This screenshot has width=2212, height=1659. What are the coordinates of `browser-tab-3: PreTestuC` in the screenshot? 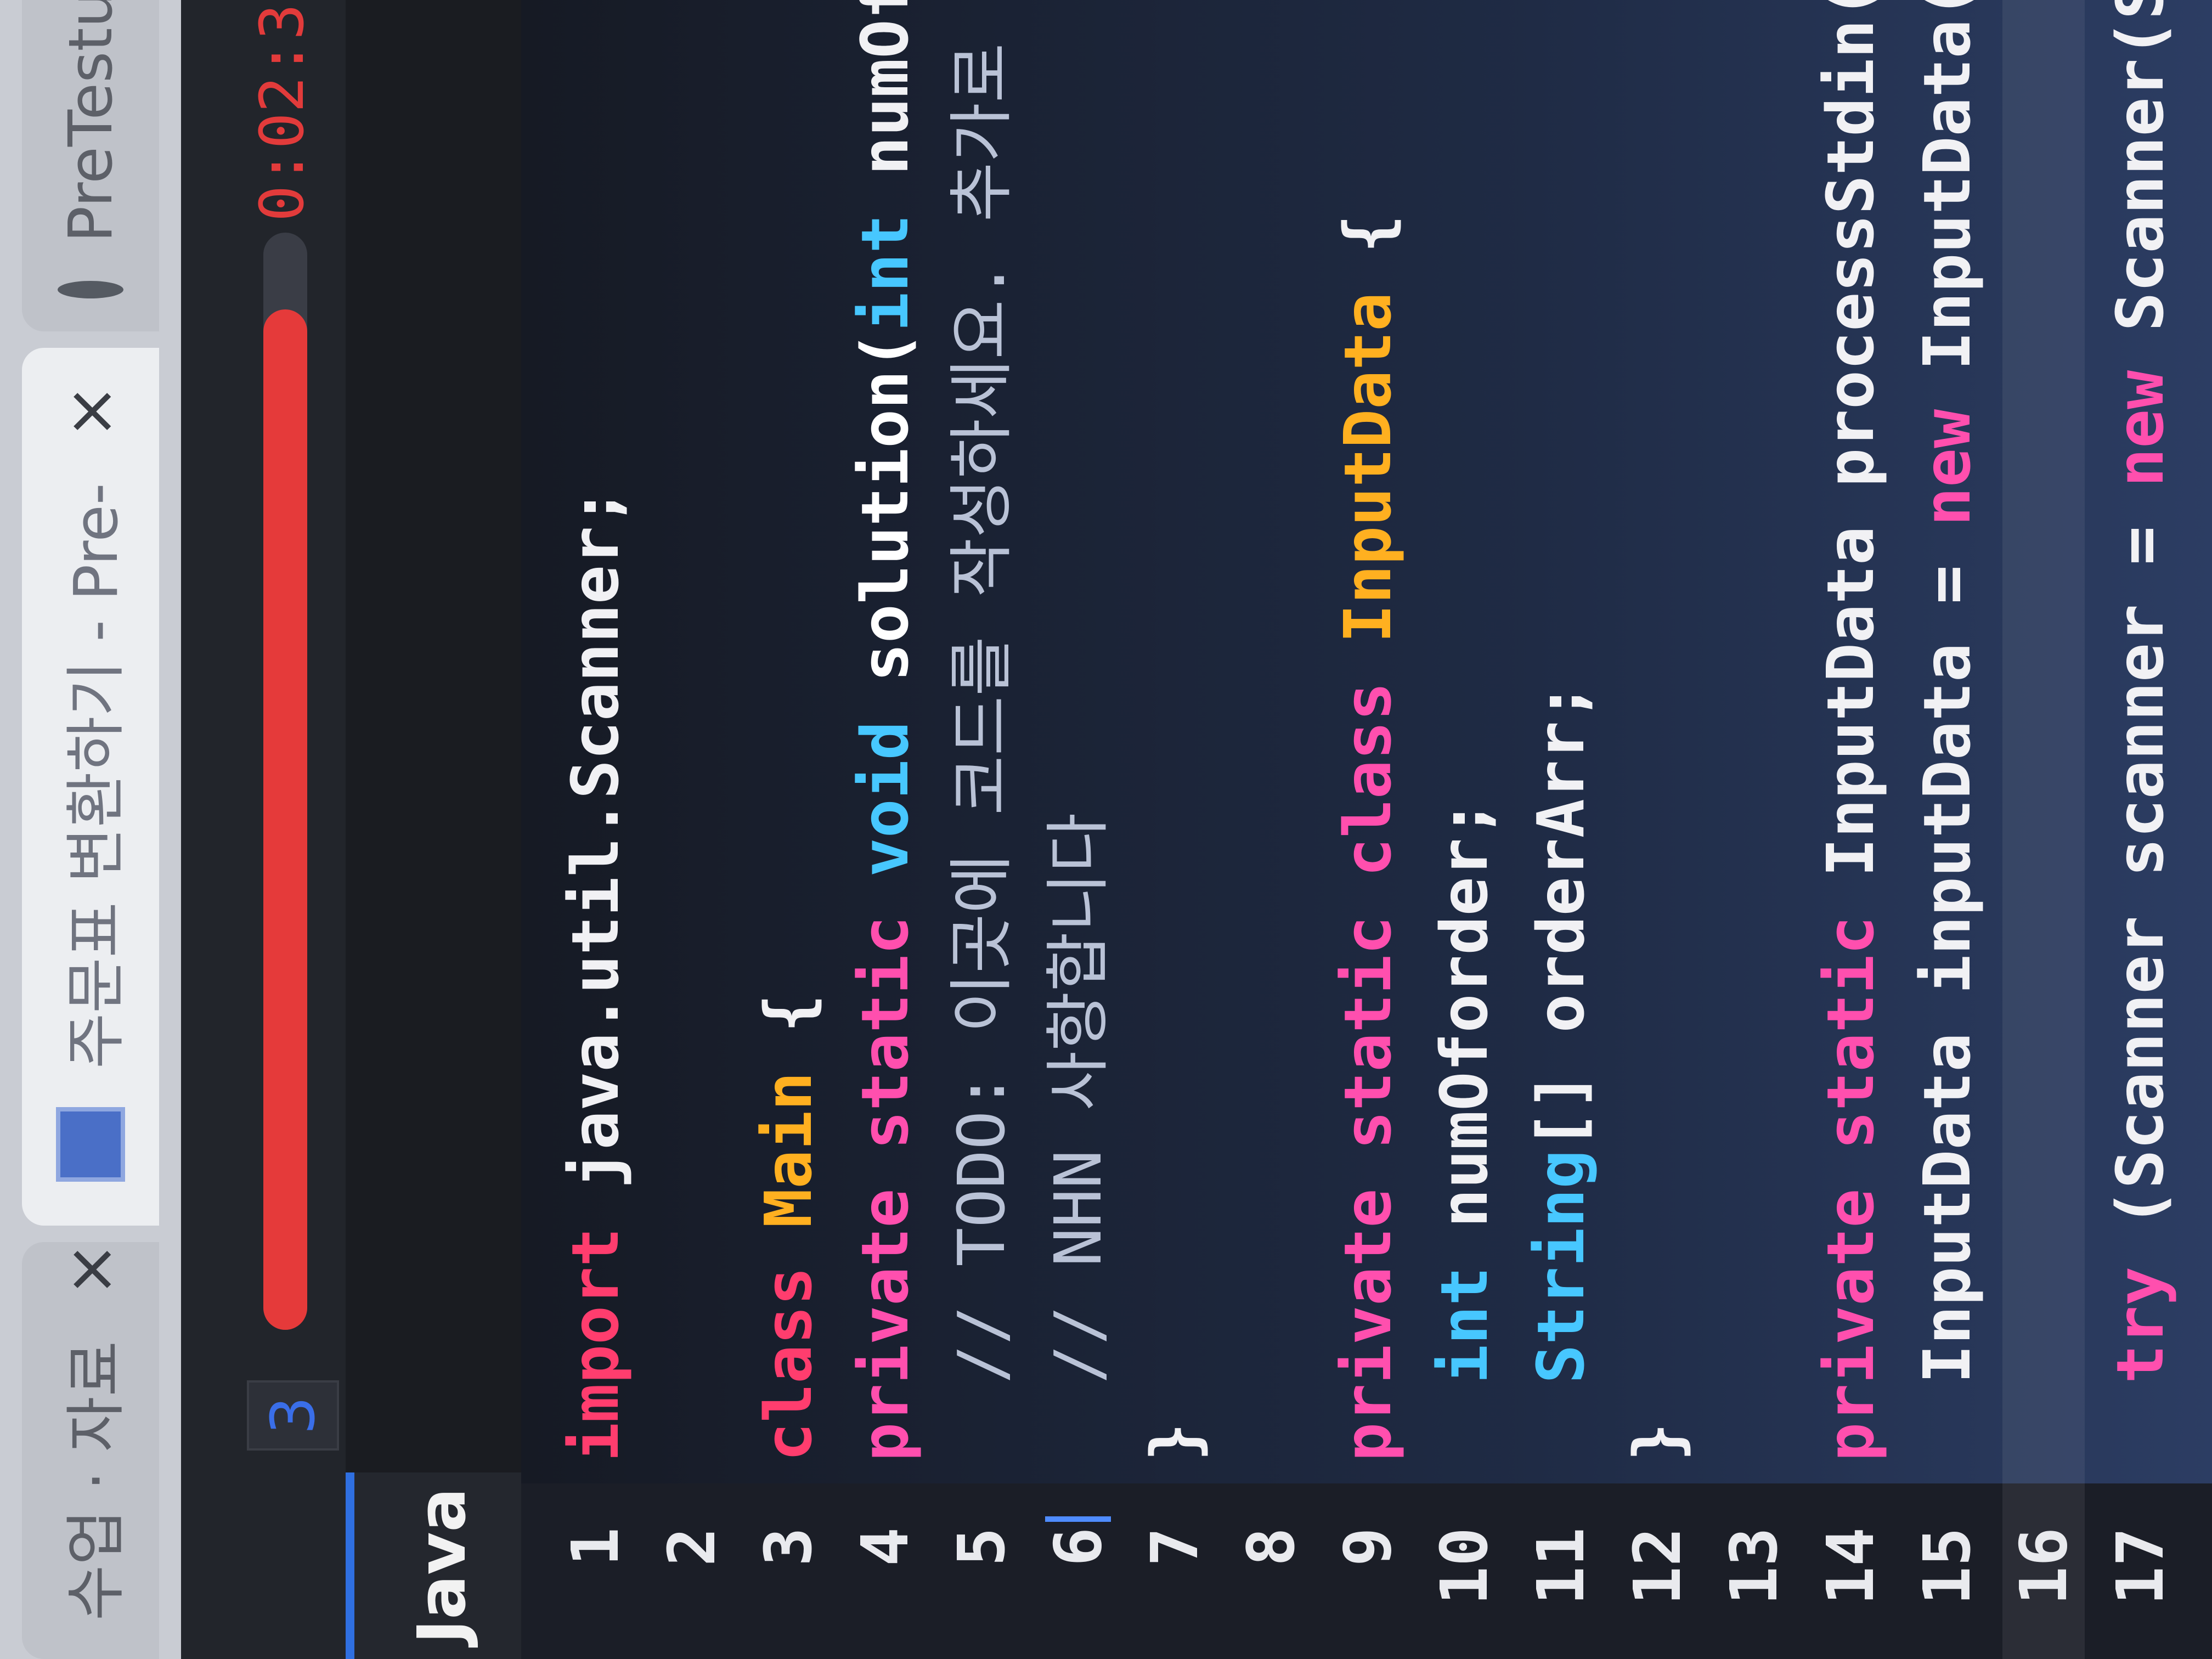 It's located at (90, 165).